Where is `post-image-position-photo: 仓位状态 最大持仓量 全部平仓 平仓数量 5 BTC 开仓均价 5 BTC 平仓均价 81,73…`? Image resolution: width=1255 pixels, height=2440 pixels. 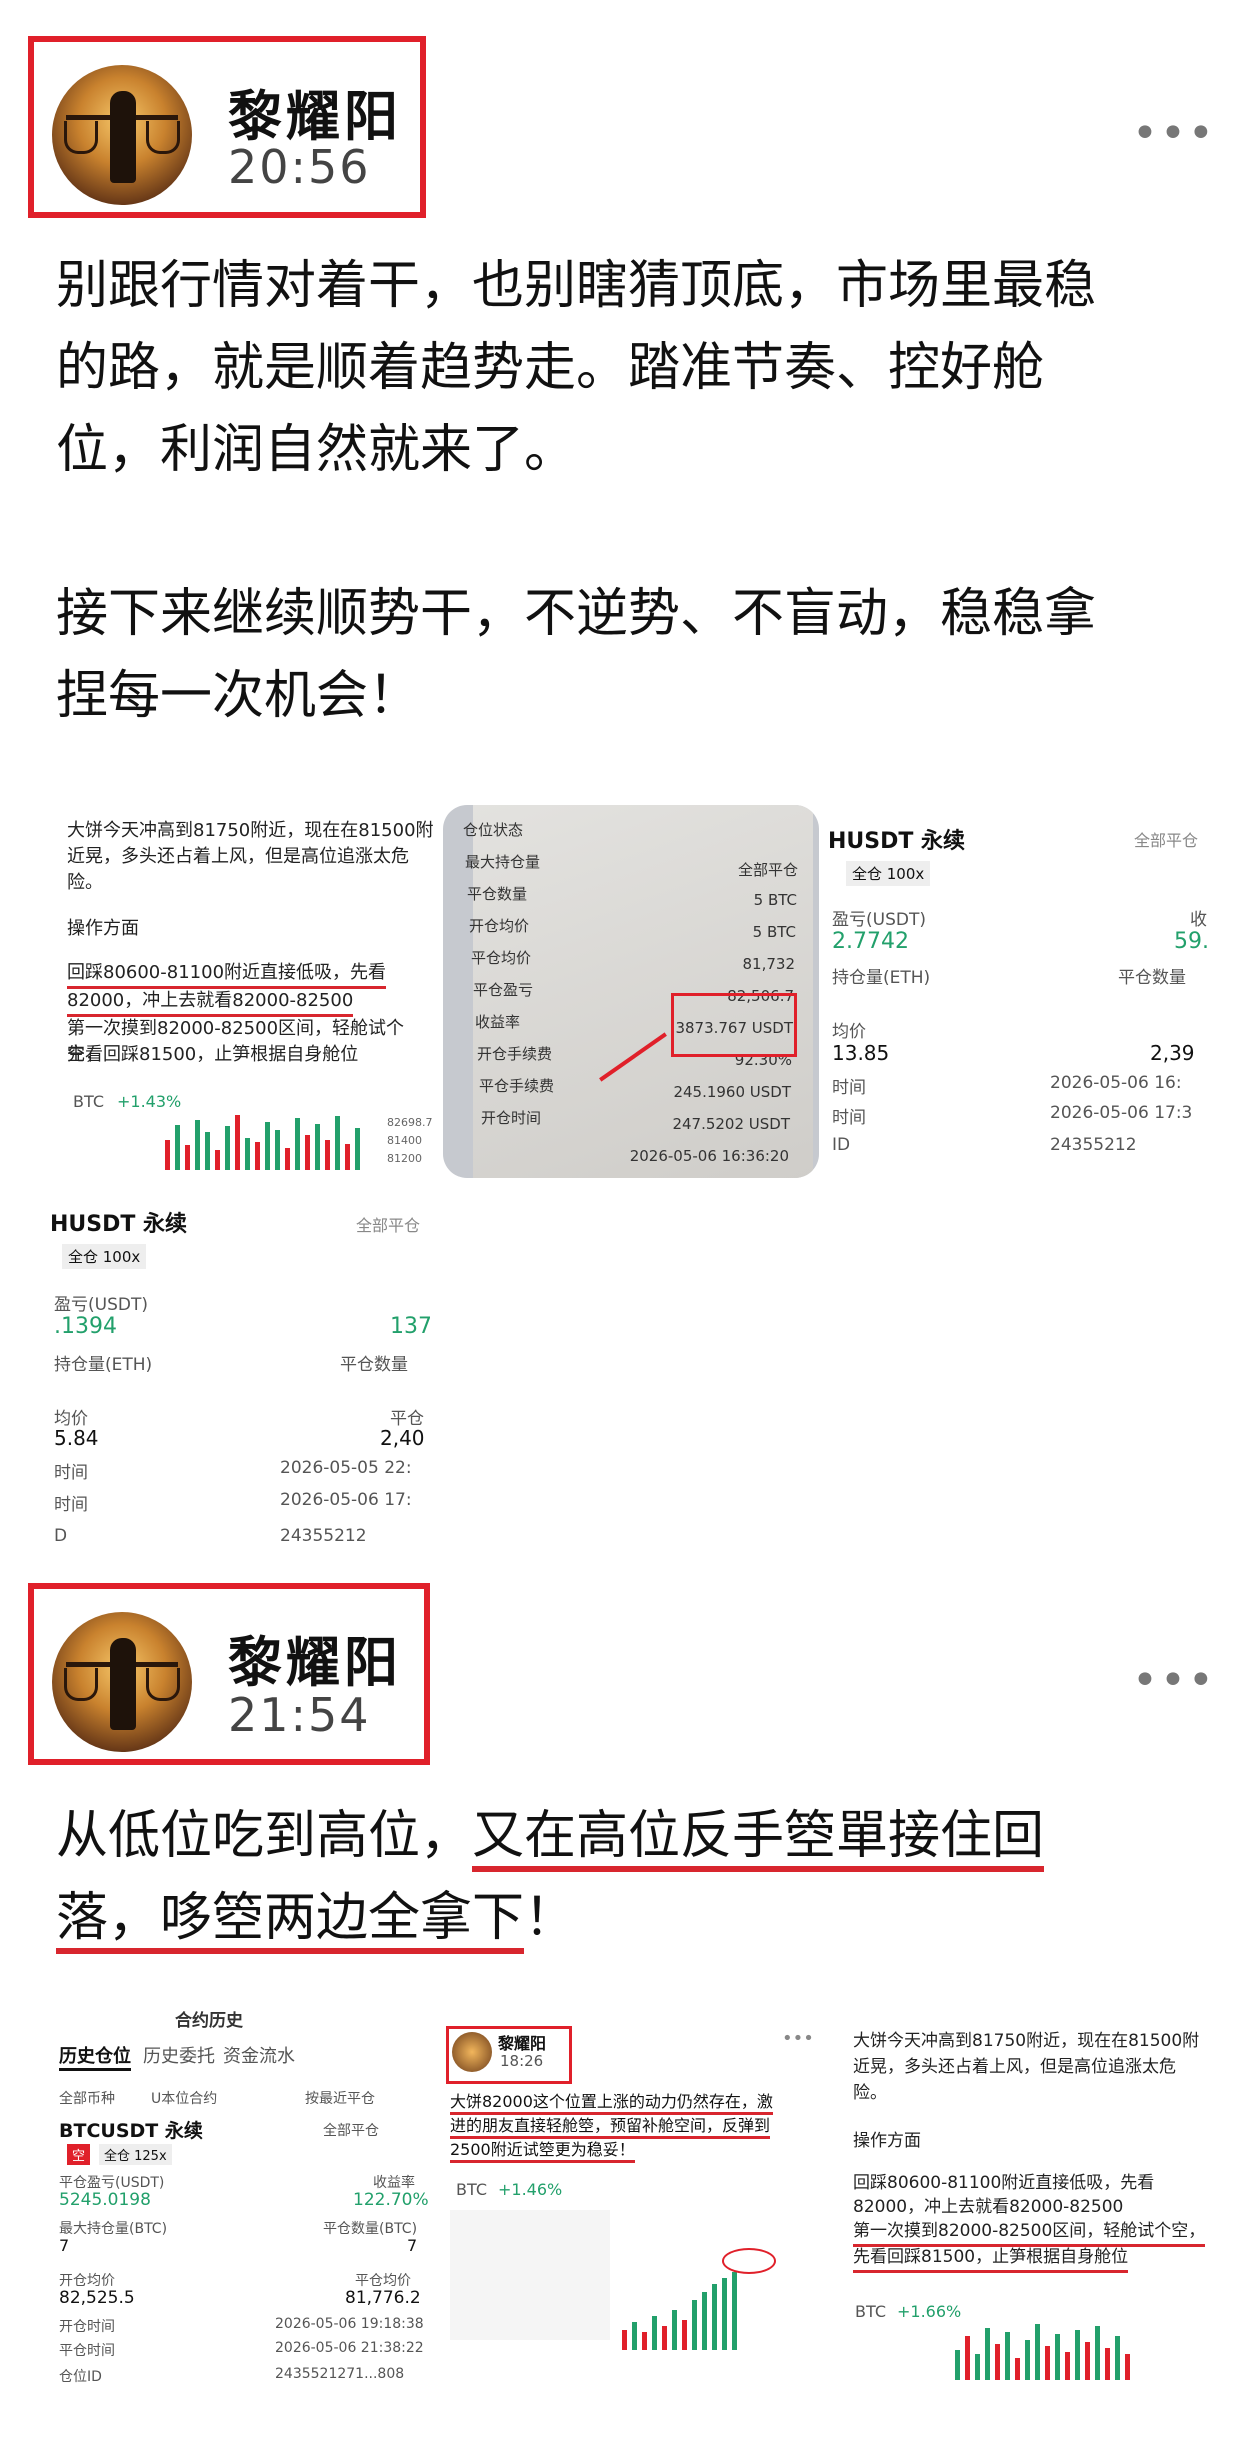
post-image-position-photo: 仓位状态 最大持仓量 全部平仓 平仓数量 5 BTC 开仓均价 5 BTC 平仓均价 81,73… is located at coordinates (631, 991).